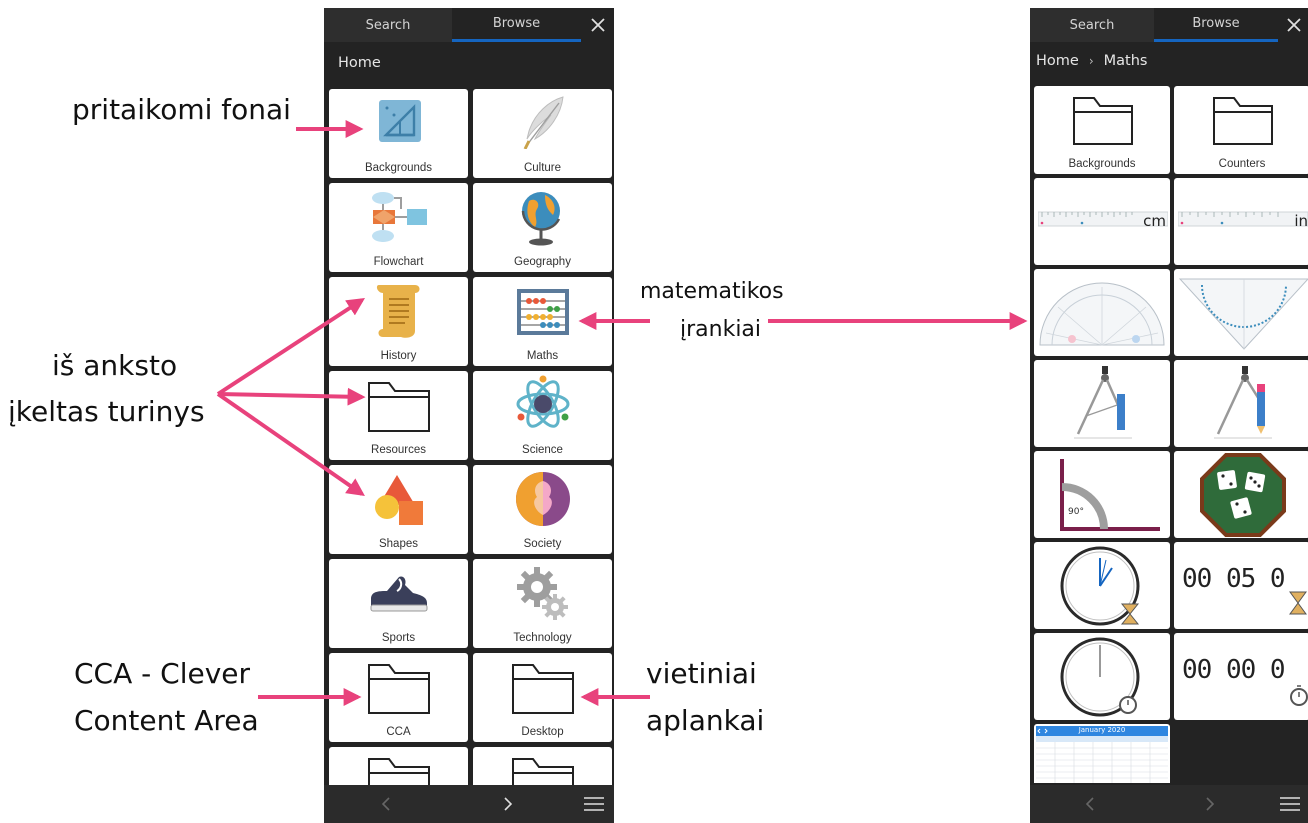 The height and width of the screenshot is (823, 1308). What do you see at coordinates (541, 219) in the screenshot?
I see `globe-icon` at bounding box center [541, 219].